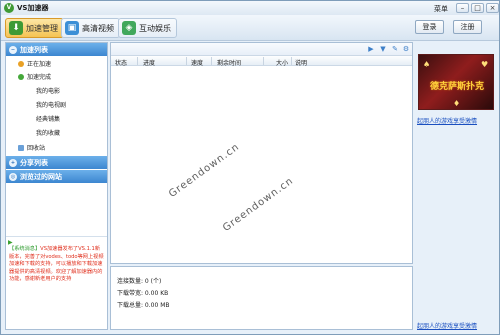 The width and height of the screenshot is (500, 335). I want to click on recycle-bin-icon, so click(21, 147).